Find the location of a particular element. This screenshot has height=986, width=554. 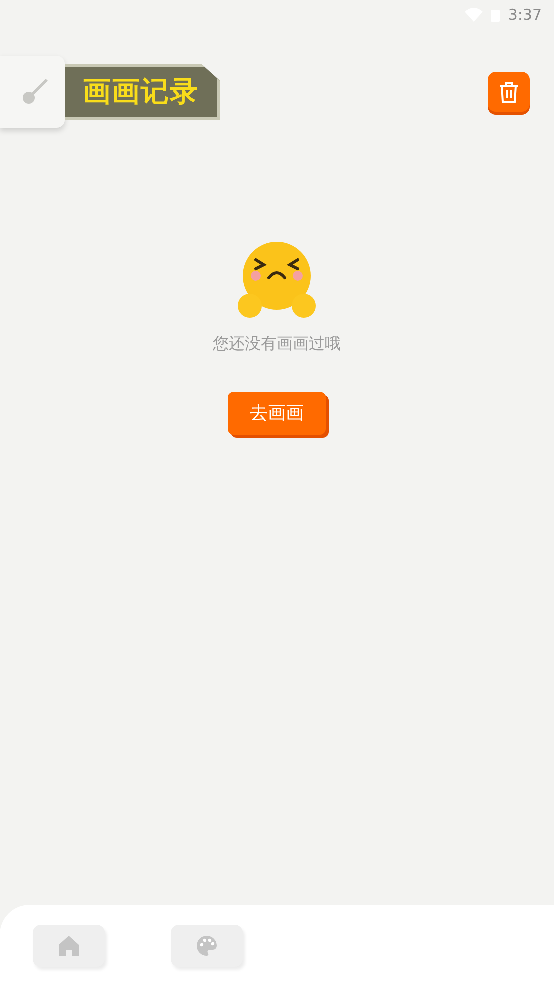

trash-icon is located at coordinates (509, 92).